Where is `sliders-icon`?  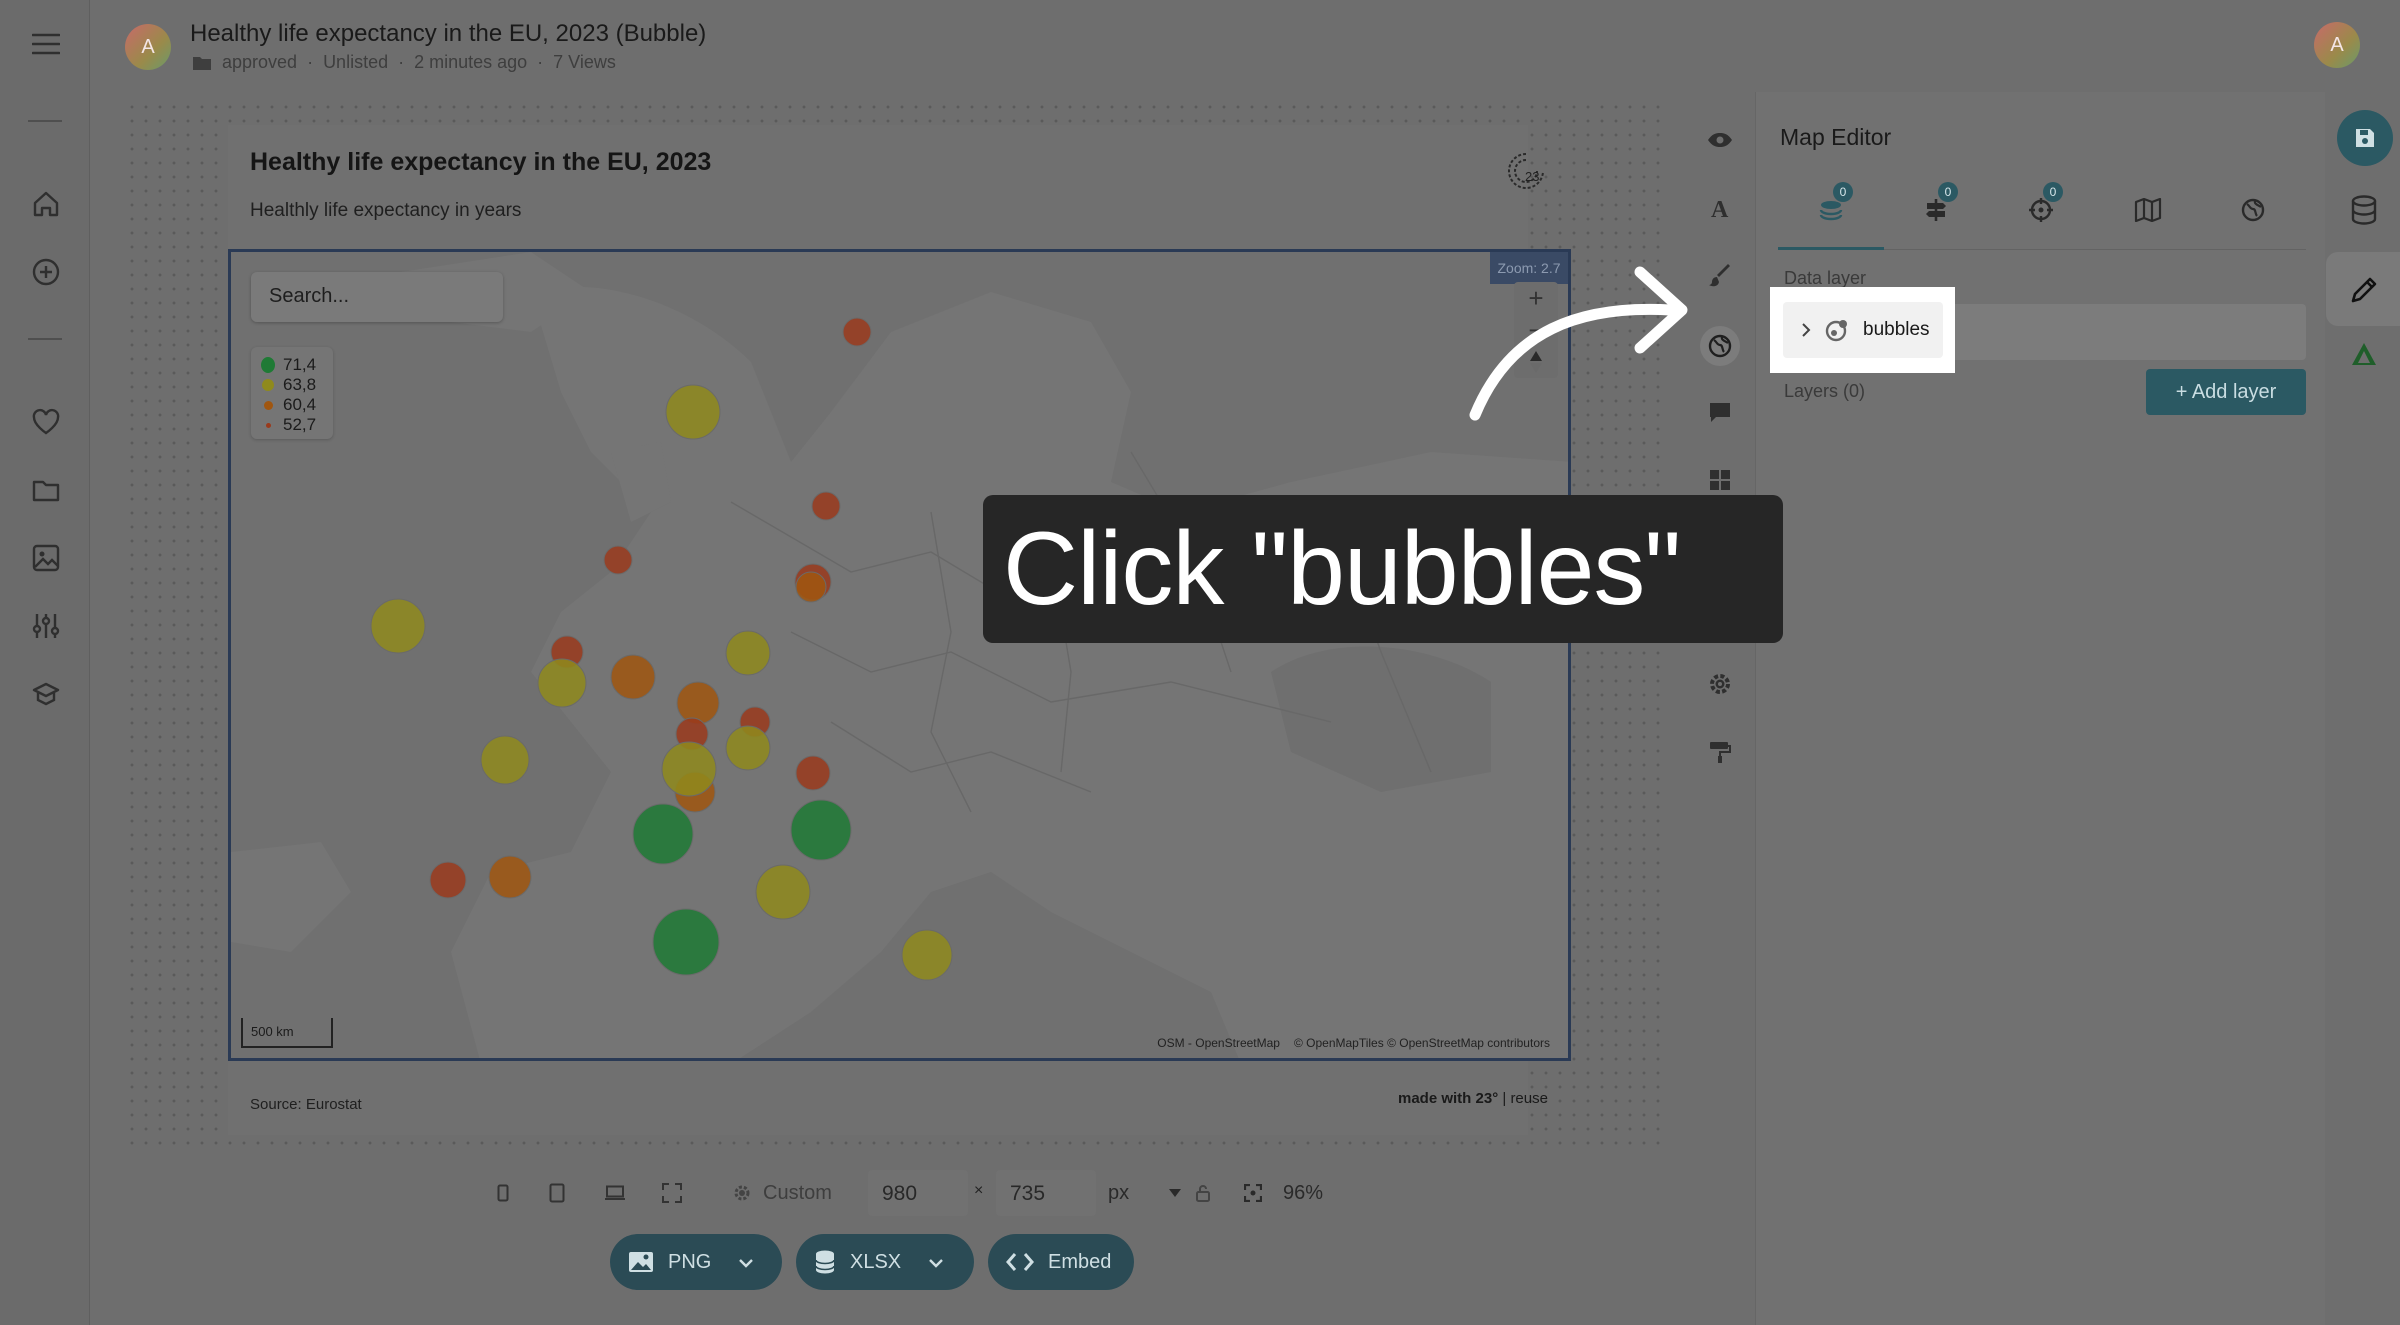 sliders-icon is located at coordinates (46, 626).